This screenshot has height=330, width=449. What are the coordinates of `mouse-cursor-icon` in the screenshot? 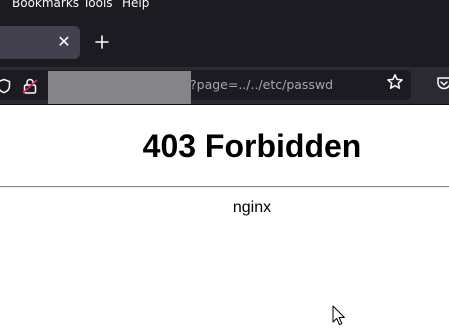 It's located at (338, 315).